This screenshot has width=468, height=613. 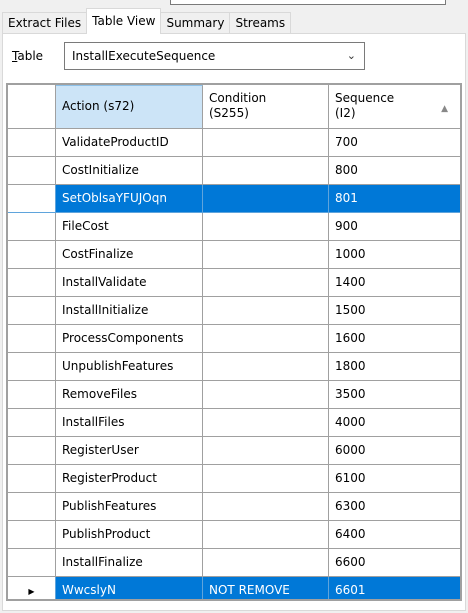 I want to click on column-header-action: Action (s72), so click(x=129, y=107).